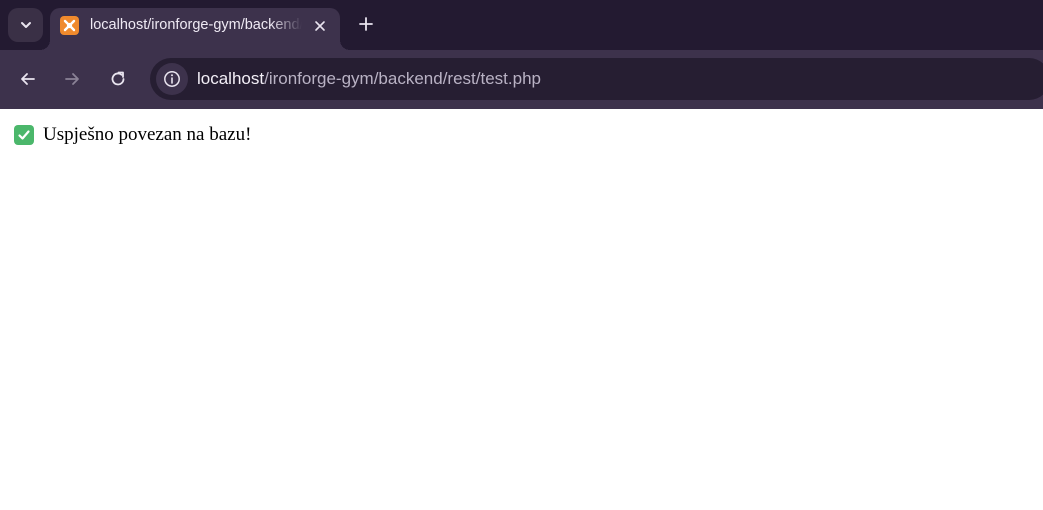 Image resolution: width=1043 pixels, height=510 pixels. I want to click on check-mark-button-icon, so click(24, 135).